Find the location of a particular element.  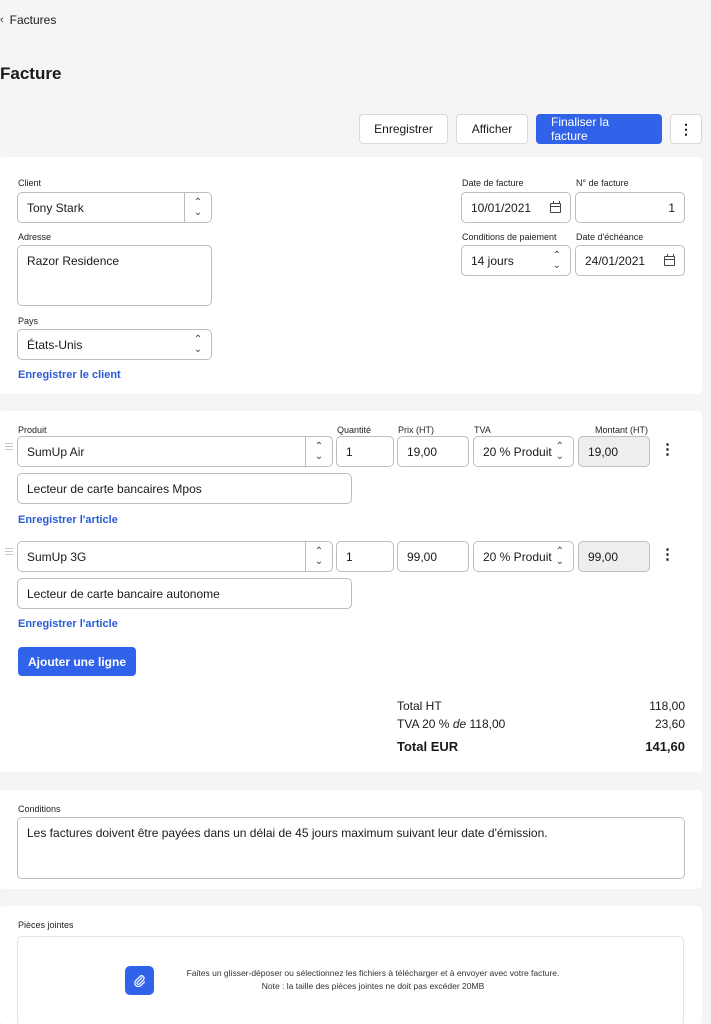

attachments-label: Pièces jointes is located at coordinates (46, 925).